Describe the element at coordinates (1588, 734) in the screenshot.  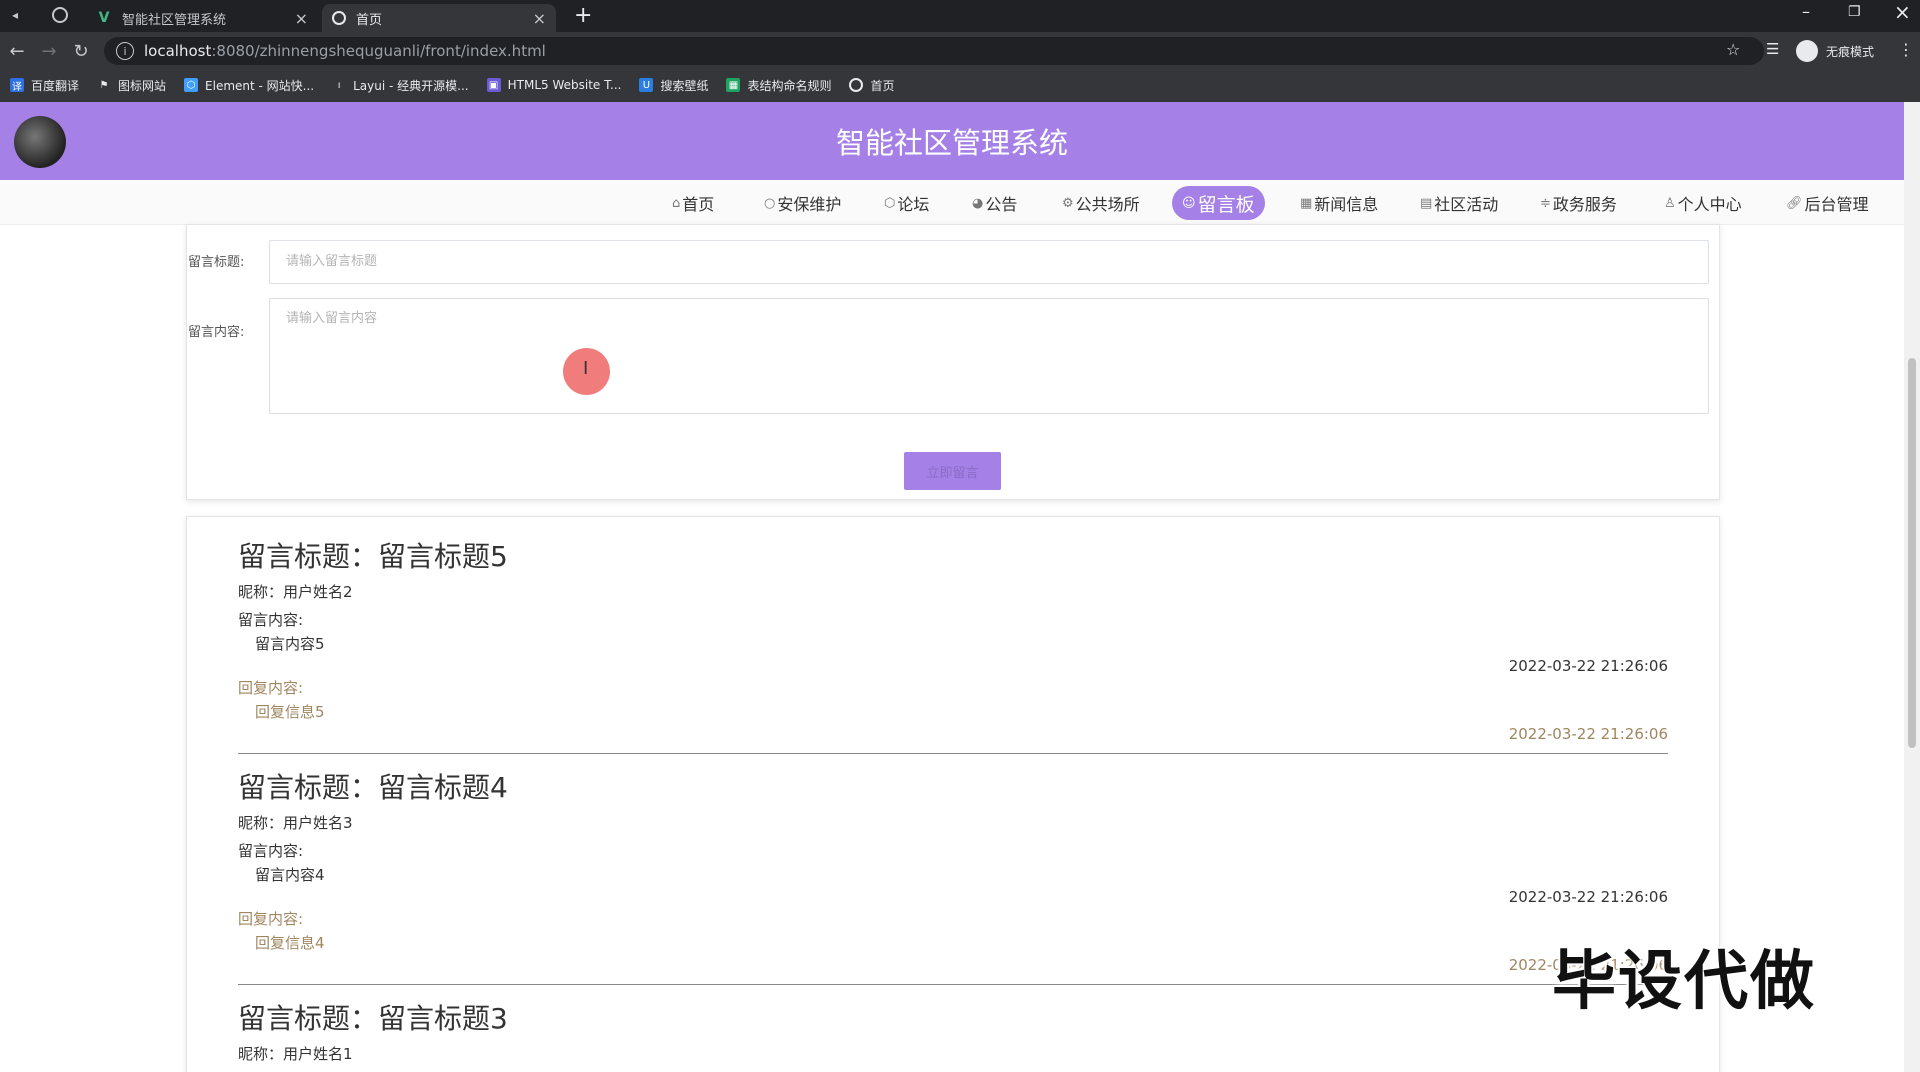
I see `reply-time: 2022-03-22 21:26:06` at that location.